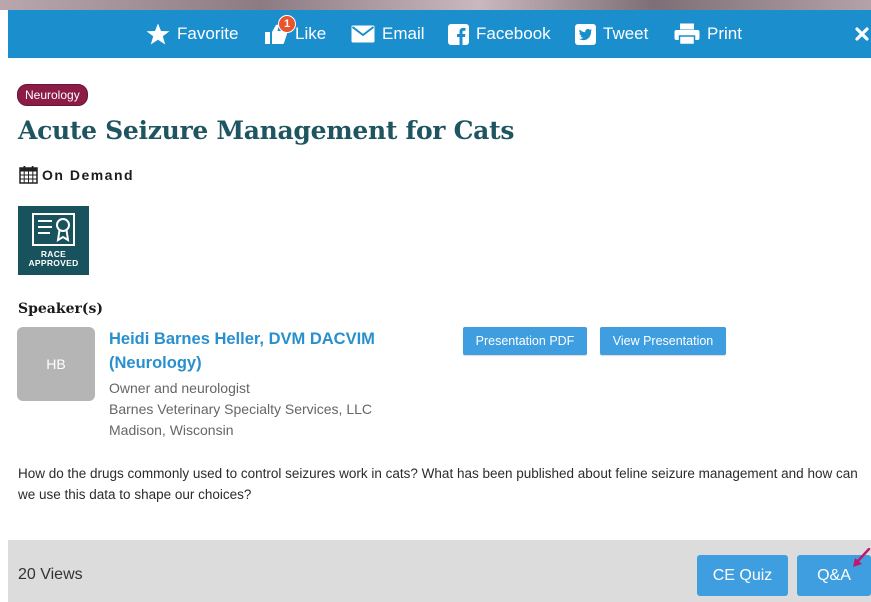 This screenshot has width=871, height=602. What do you see at coordinates (311, 33) in the screenshot?
I see `like-label: Like` at bounding box center [311, 33].